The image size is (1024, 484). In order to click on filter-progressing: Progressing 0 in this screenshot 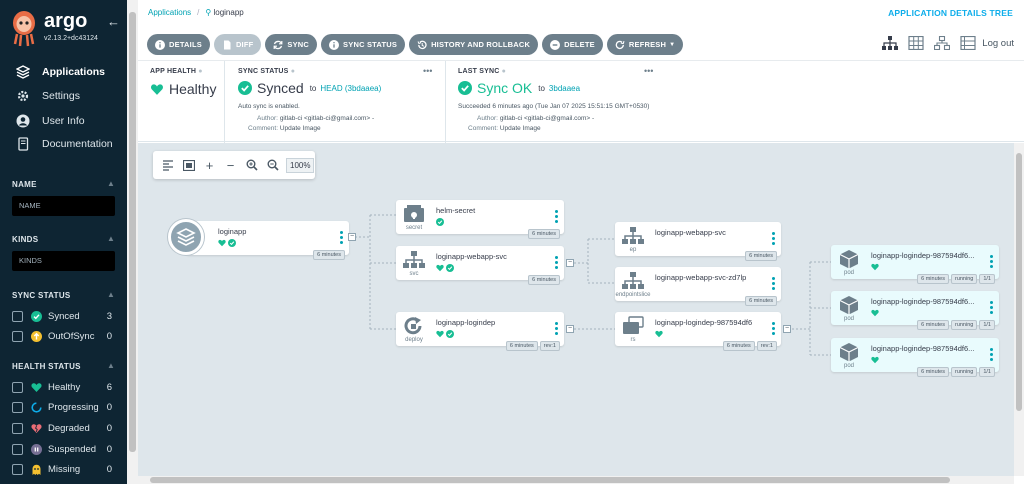, I will do `click(62, 407)`.